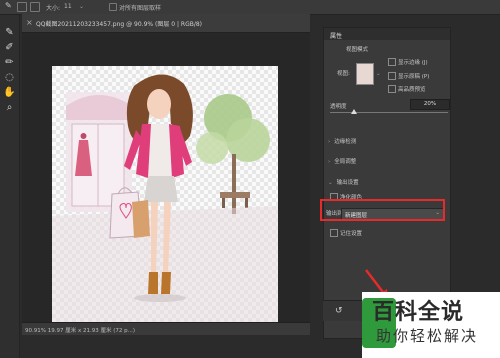  I want to click on panel-title: 属性, so click(336, 36).